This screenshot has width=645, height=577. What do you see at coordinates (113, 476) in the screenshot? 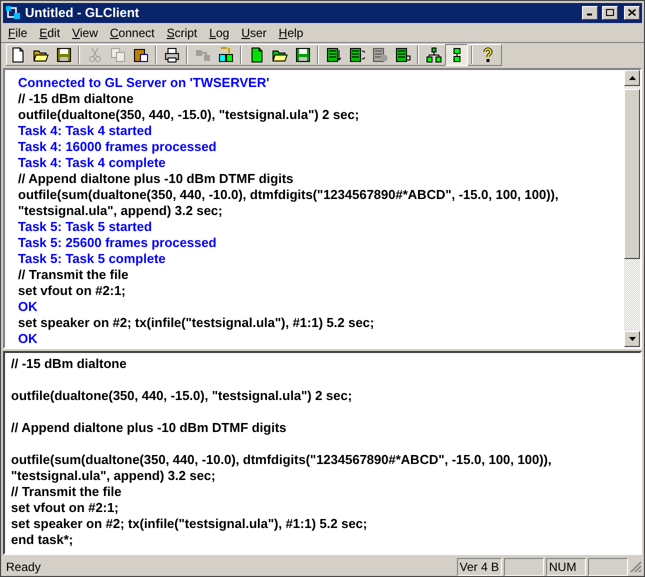
I see `editor-line: "testsignal.ula", append) 3.2 sec;` at bounding box center [113, 476].